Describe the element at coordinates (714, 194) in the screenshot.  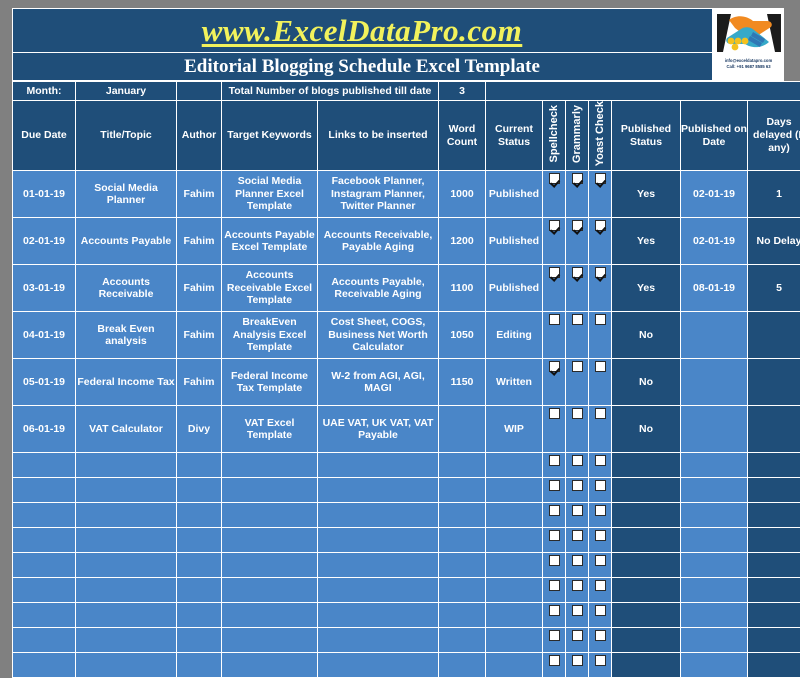
I see `cell-published-on: 02-01-19` at that location.